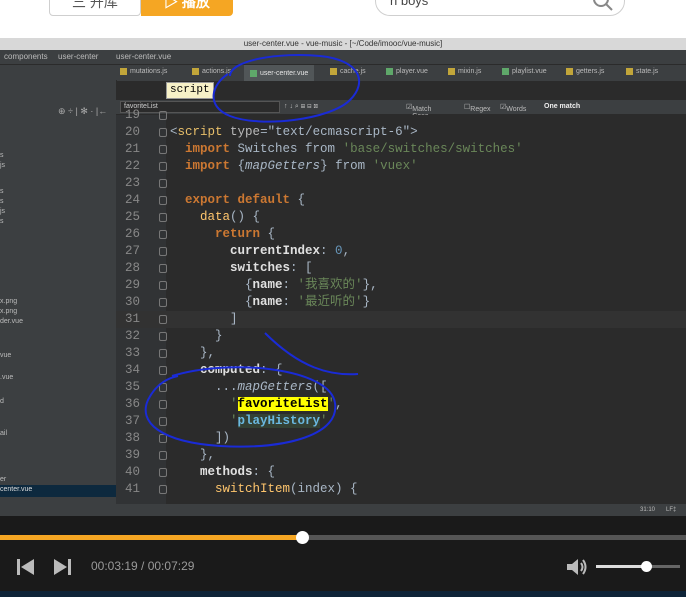 Image resolution: width=686 pixels, height=597 pixels. Describe the element at coordinates (638, 566) in the screenshot. I see `volume-slider` at that location.